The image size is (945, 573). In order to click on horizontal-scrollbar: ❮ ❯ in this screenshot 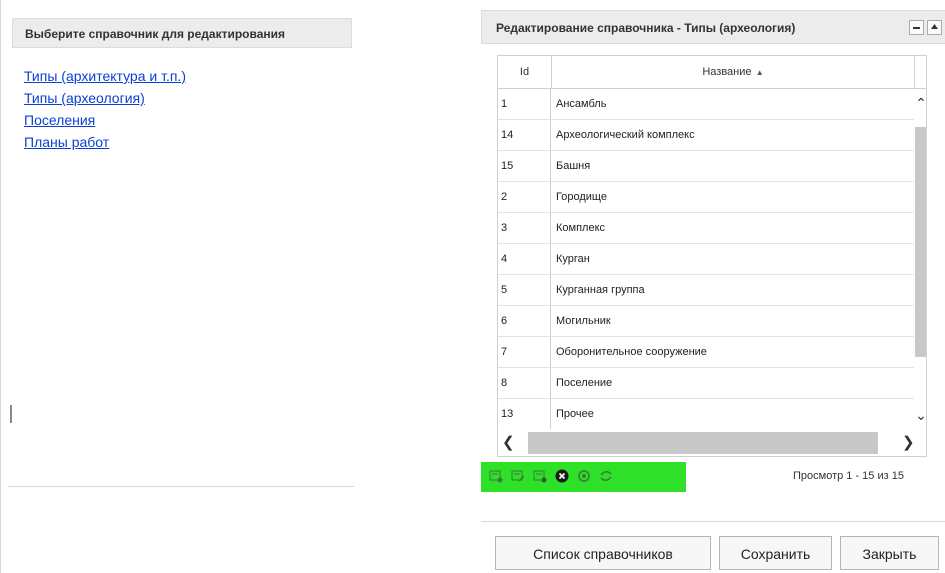, I will do `click(712, 442)`.